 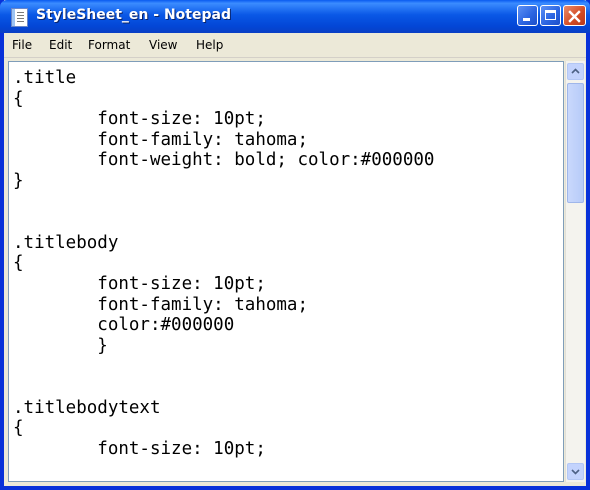 What do you see at coordinates (109, 45) in the screenshot?
I see `menu-format: Format` at bounding box center [109, 45].